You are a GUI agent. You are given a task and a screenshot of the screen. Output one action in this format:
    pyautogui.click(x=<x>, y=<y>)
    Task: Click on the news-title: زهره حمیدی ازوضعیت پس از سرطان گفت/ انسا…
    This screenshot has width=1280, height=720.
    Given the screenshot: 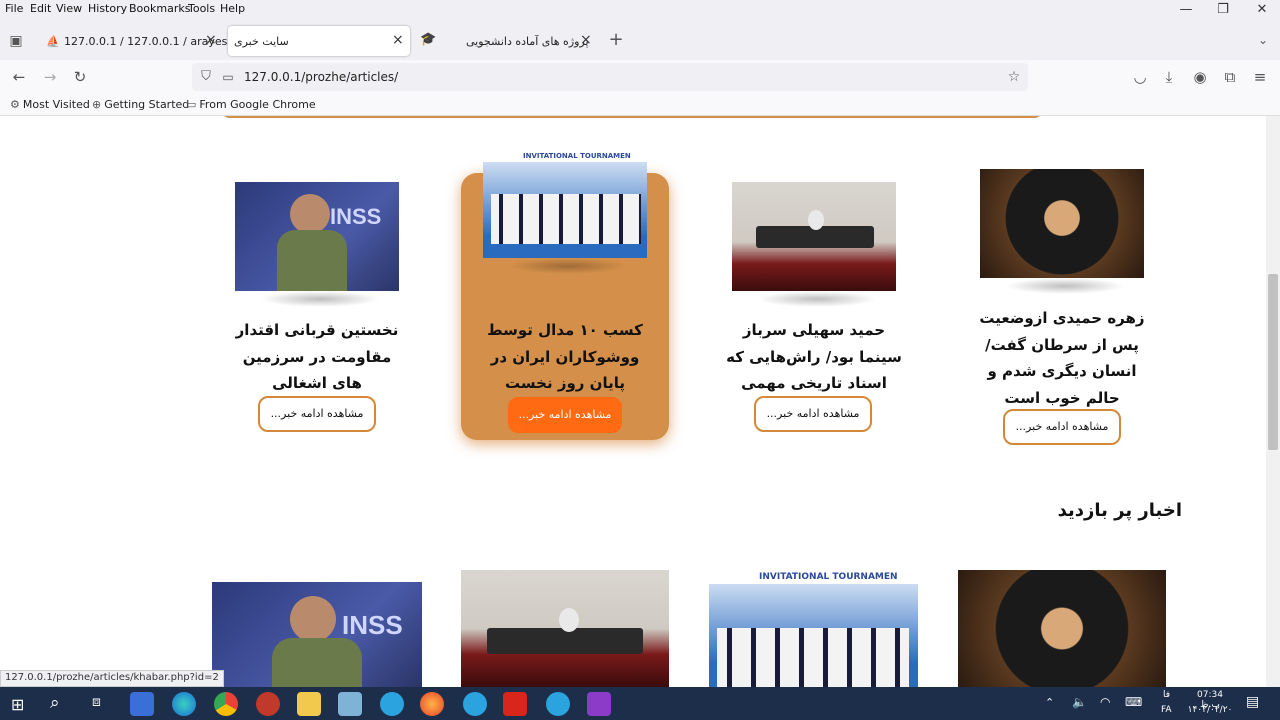 What is the action you would take?
    pyautogui.click(x=1062, y=358)
    